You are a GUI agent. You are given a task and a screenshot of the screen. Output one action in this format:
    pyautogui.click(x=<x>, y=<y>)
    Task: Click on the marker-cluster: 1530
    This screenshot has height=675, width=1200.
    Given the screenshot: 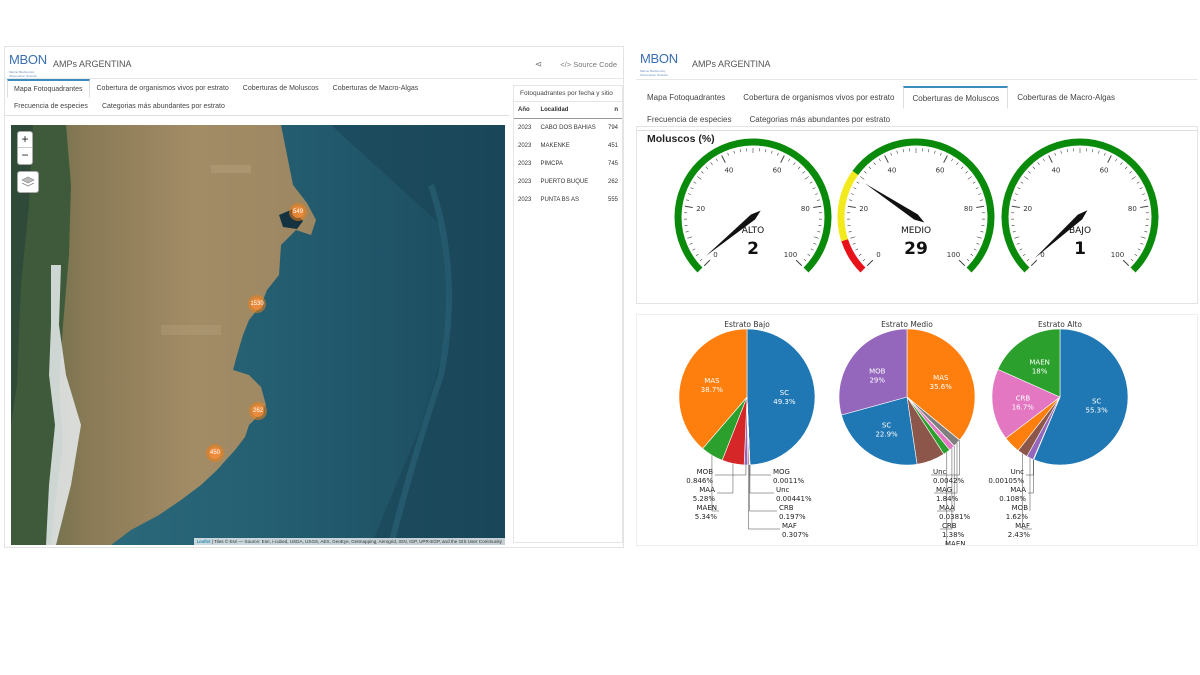 What is the action you would take?
    pyautogui.click(x=257, y=304)
    